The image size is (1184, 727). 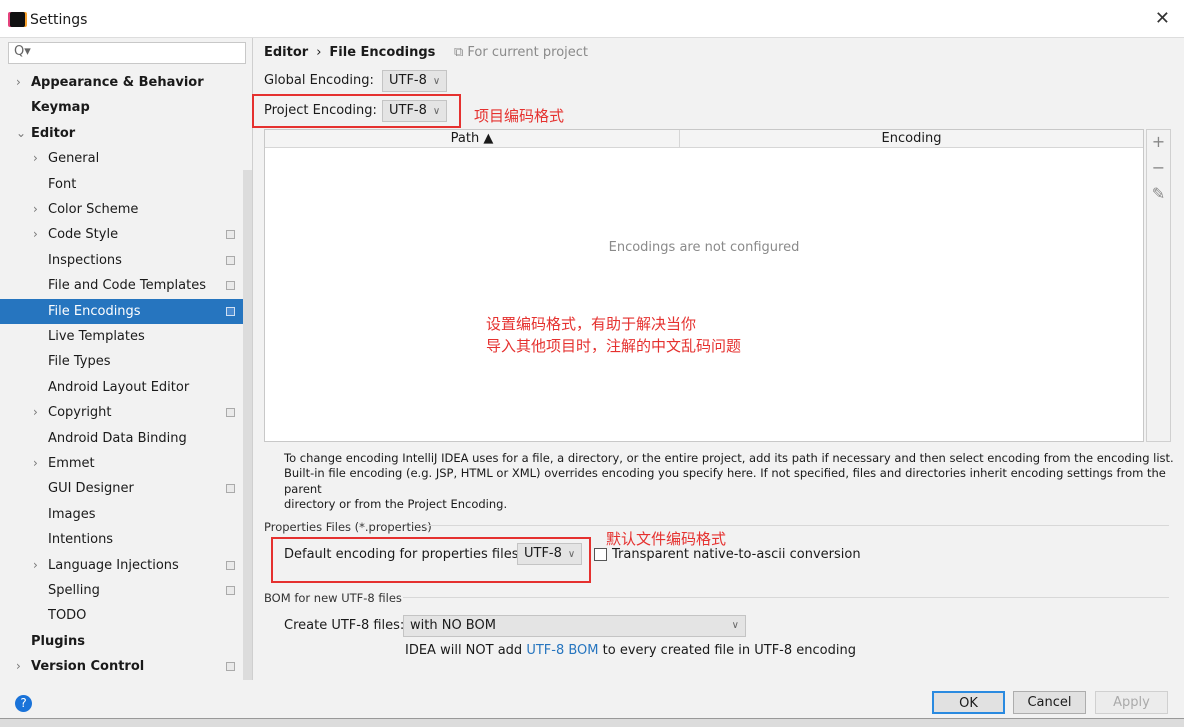 I want to click on add-icon: +, so click(x=1158, y=141).